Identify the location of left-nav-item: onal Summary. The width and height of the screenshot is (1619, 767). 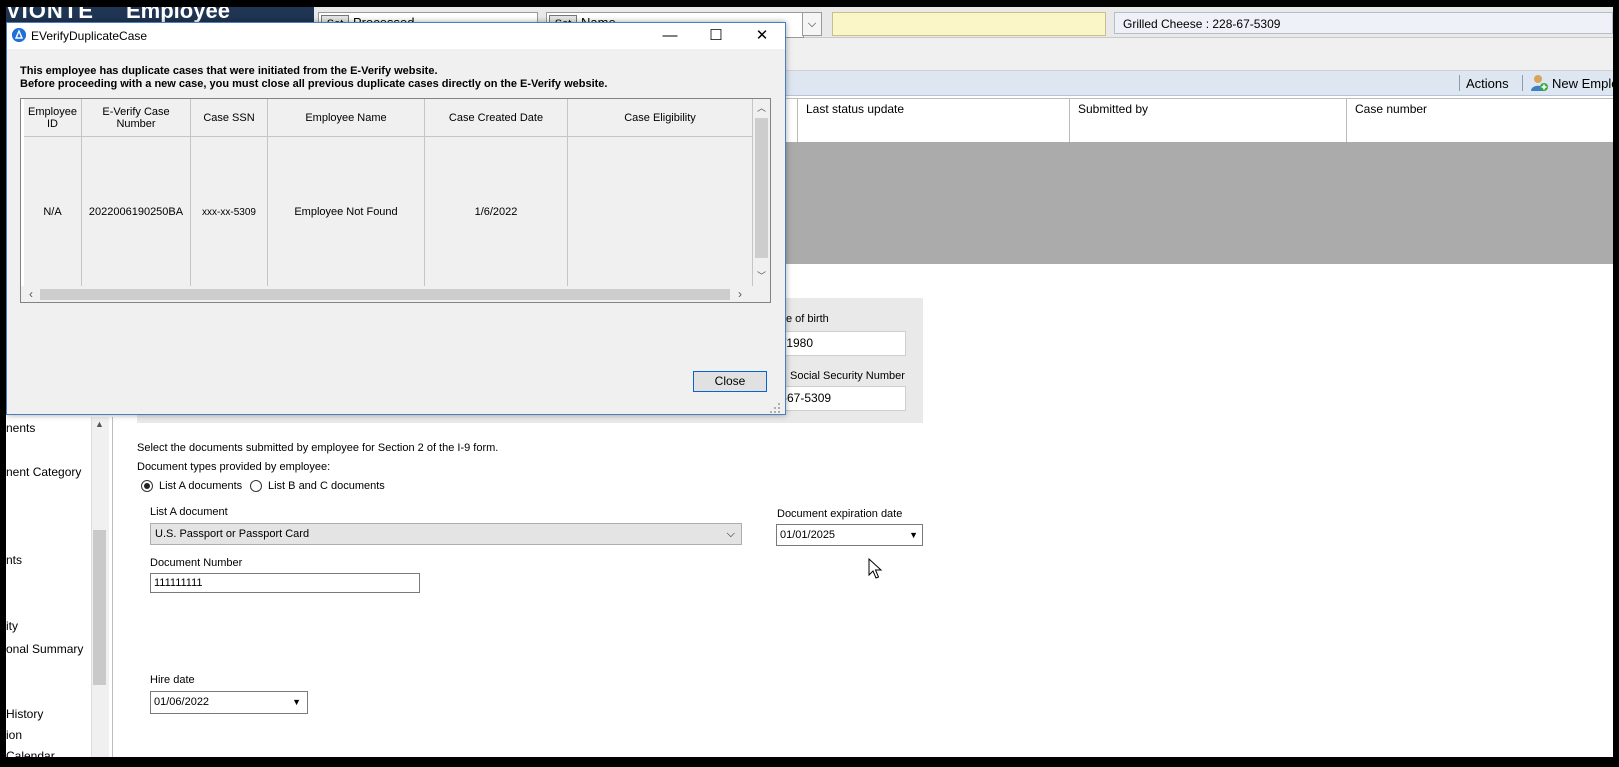
(44, 649).